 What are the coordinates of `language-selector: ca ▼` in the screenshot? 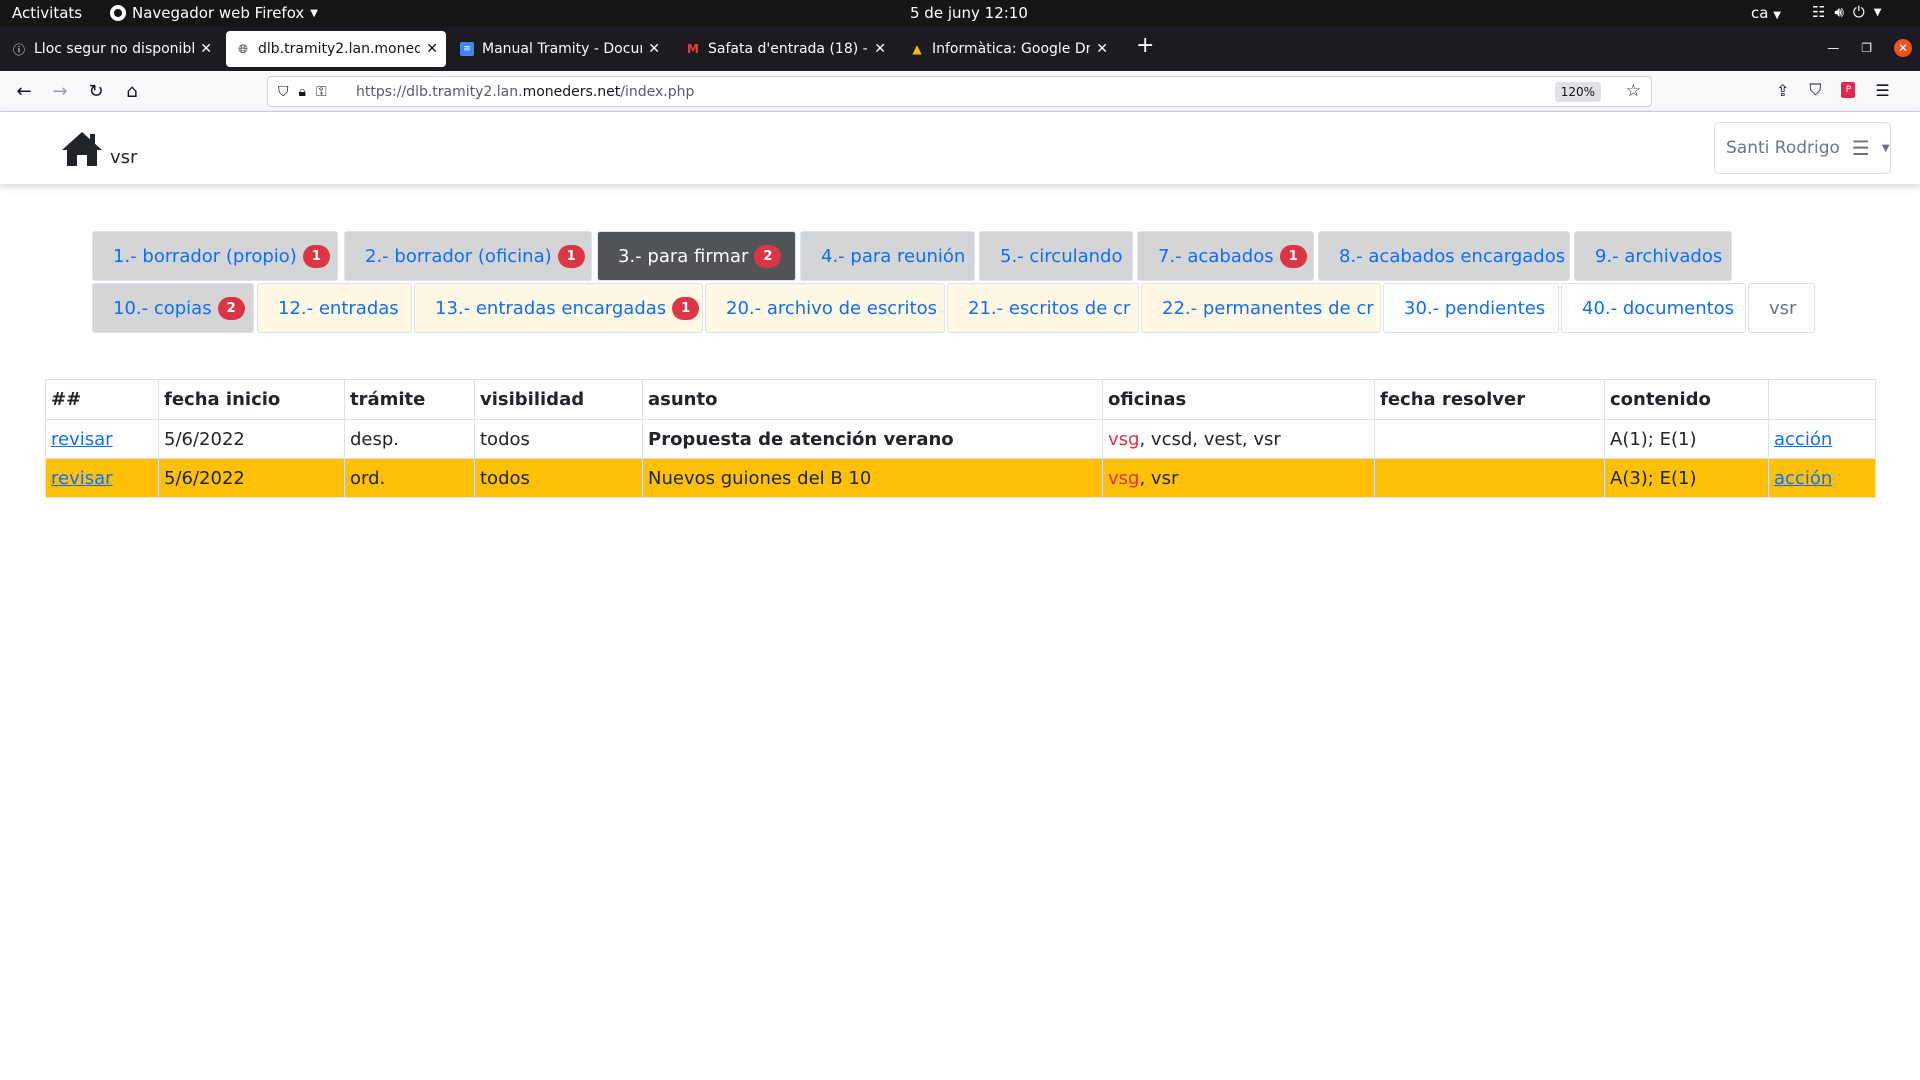 It's located at (1766, 13).